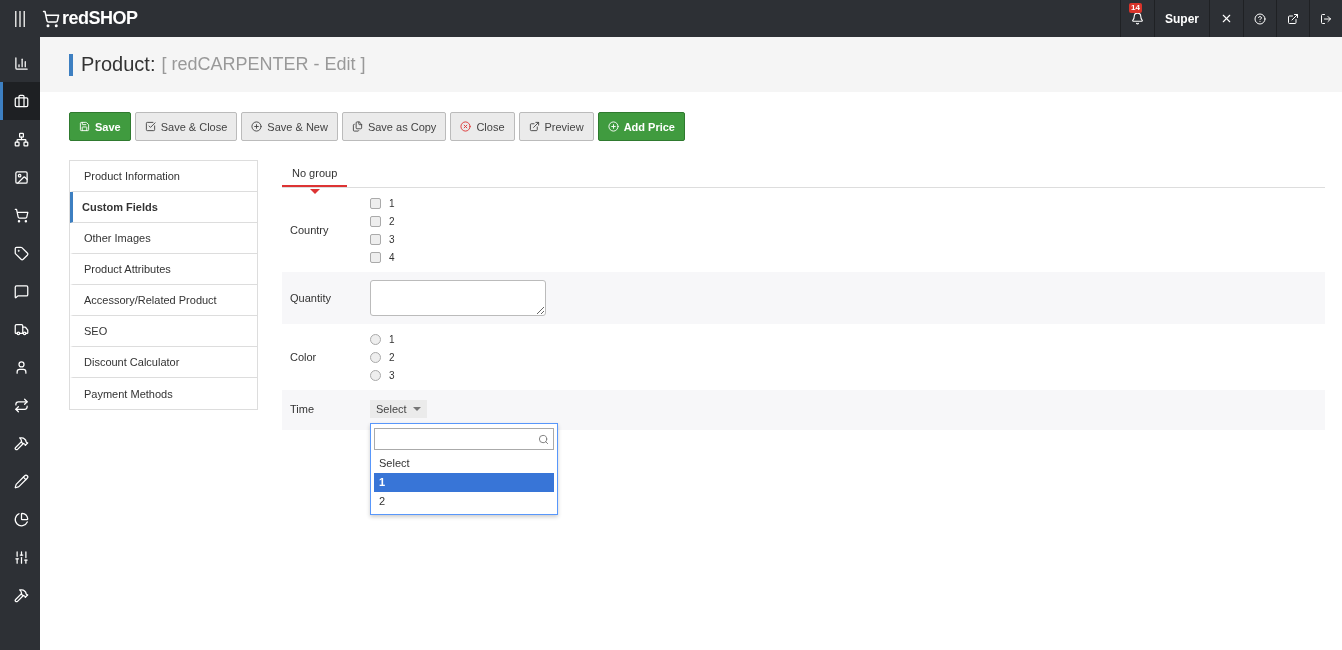 This screenshot has height=650, width=1342. I want to click on logo: redSHOP, so click(100, 18).